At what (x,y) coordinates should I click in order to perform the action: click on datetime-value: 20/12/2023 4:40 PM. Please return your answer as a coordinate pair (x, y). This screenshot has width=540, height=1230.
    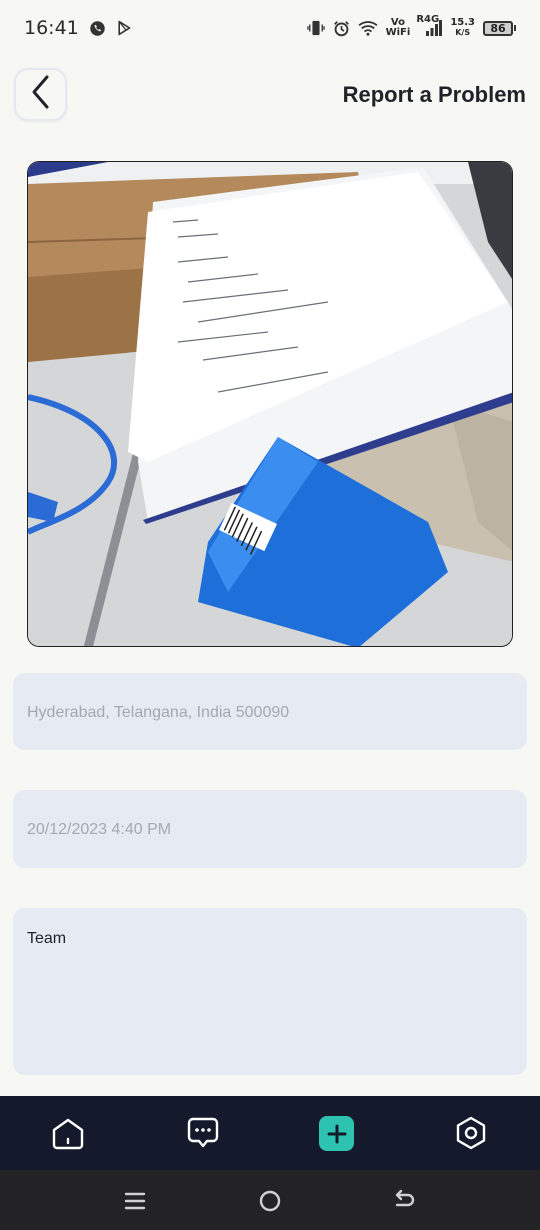
    Looking at the image, I should click on (99, 829).